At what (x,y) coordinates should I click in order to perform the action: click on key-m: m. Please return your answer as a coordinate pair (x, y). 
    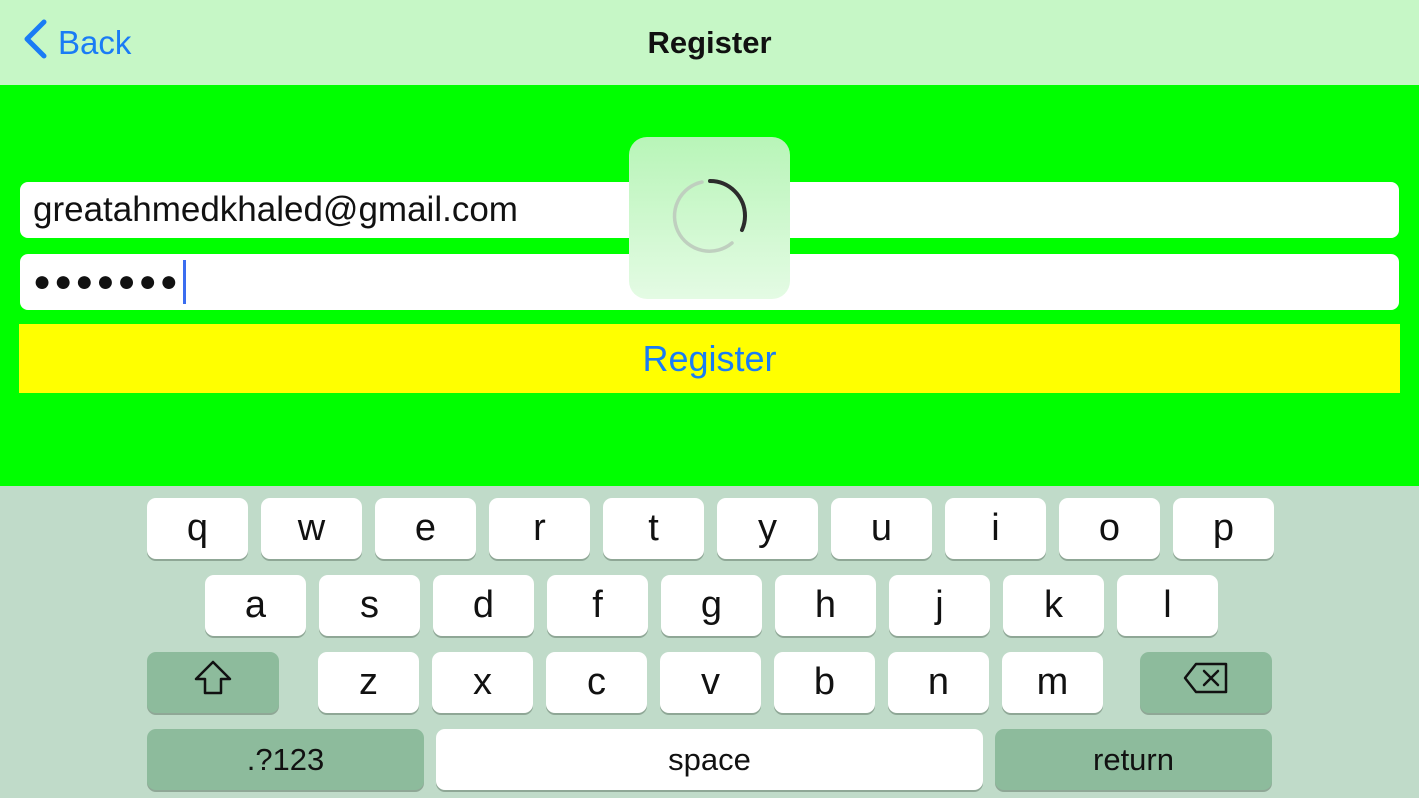
    Looking at the image, I should click on (1052, 682).